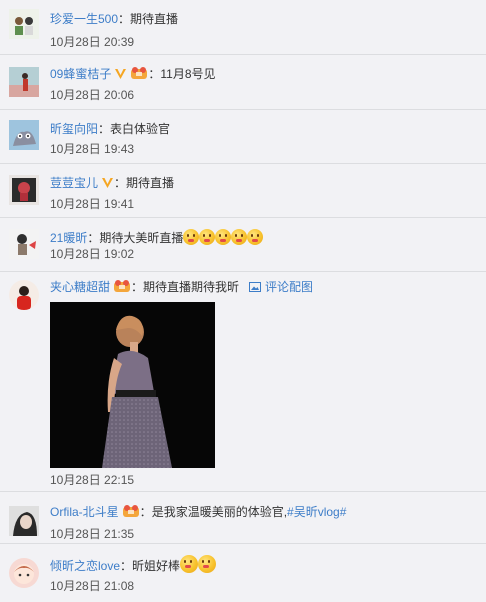 This screenshot has height=602, width=486. I want to click on username: 21暖昕, so click(68, 238).